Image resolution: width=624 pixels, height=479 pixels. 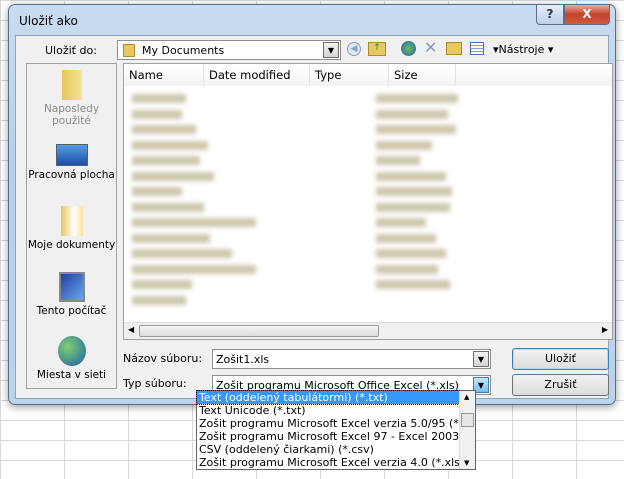 What do you see at coordinates (71, 287) in the screenshot?
I see `computer-icon` at bounding box center [71, 287].